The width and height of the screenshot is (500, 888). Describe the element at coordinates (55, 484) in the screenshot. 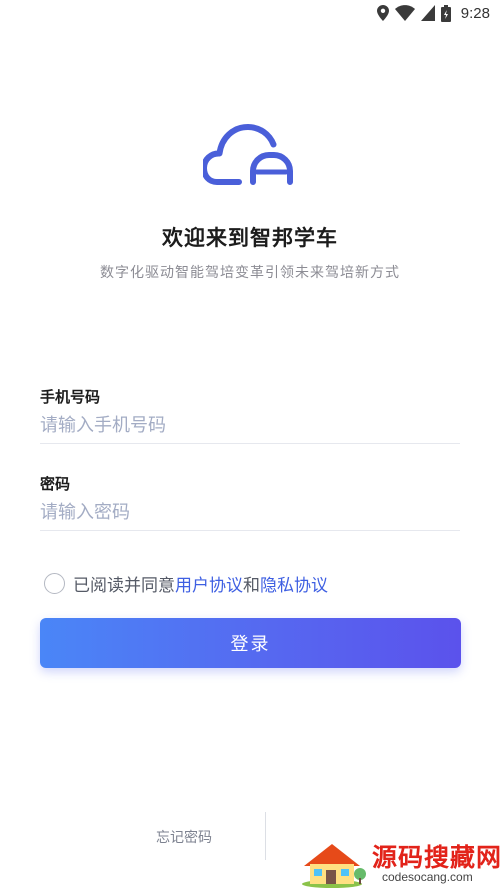

I see `password-label: 密码` at that location.